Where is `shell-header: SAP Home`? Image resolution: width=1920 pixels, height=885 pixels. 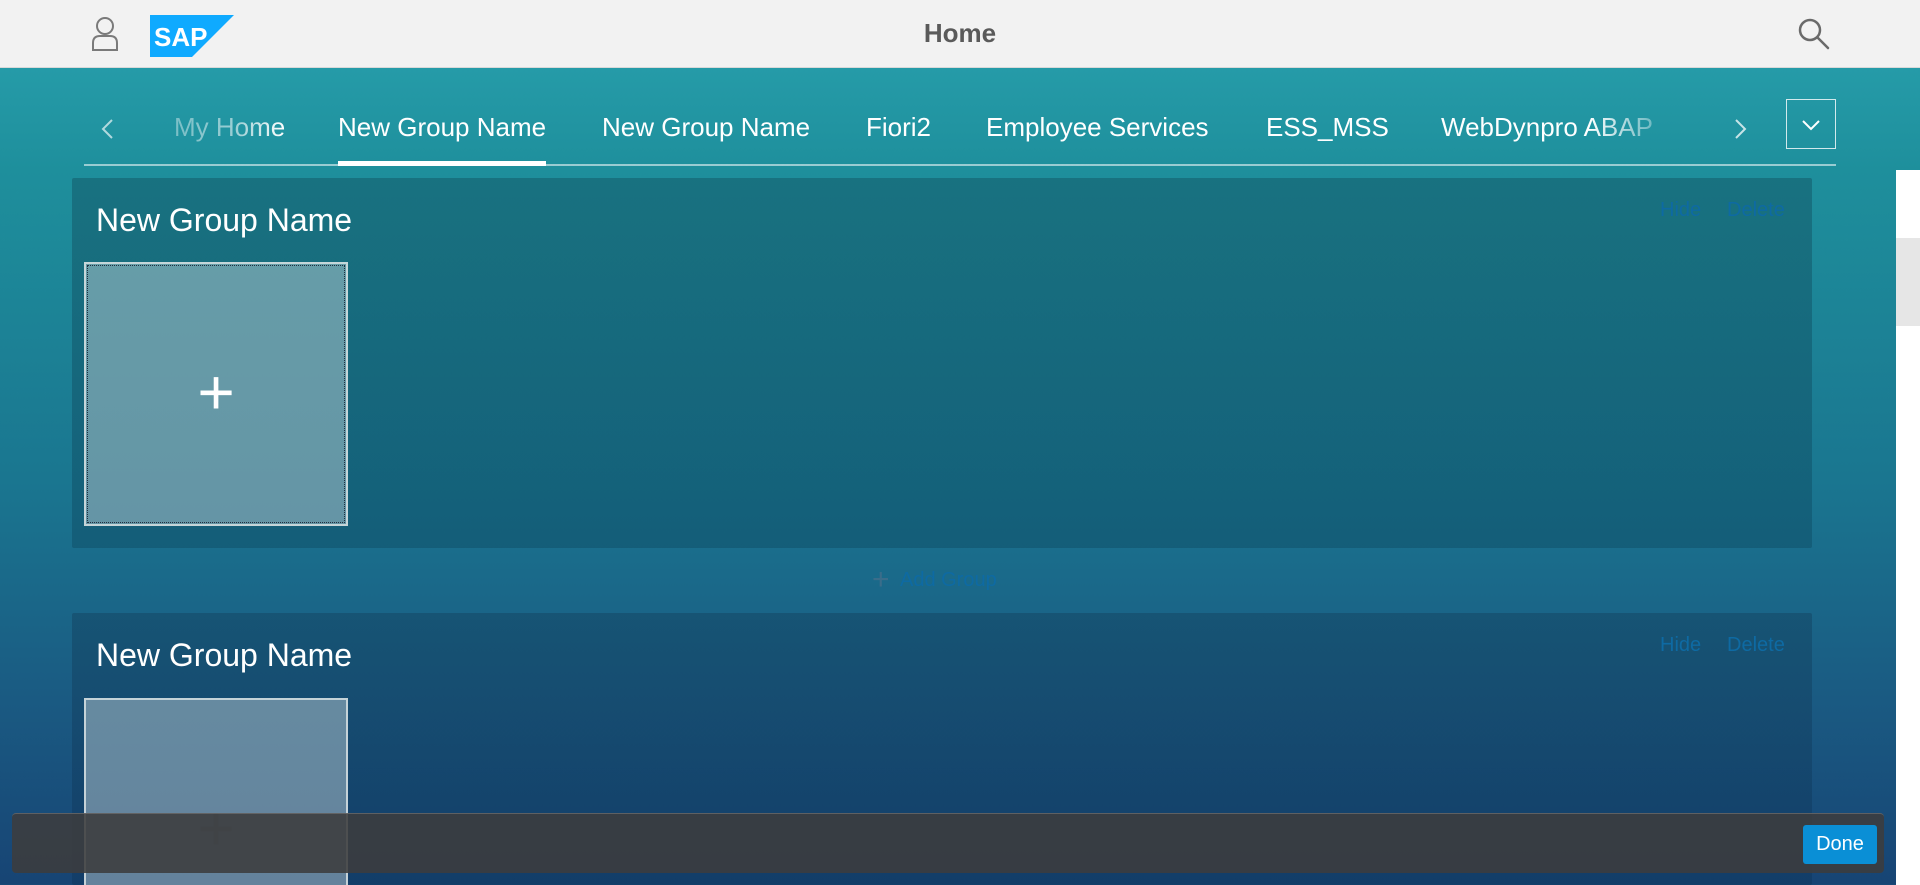
shell-header: SAP Home is located at coordinates (960, 34).